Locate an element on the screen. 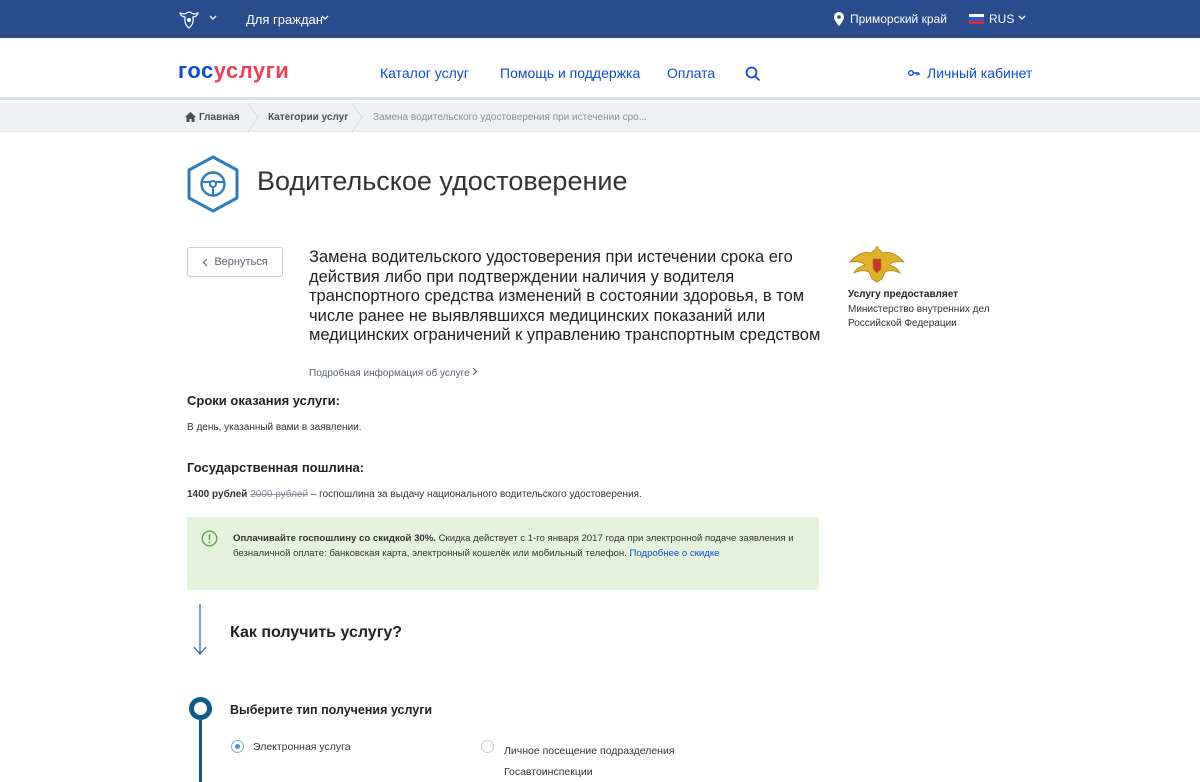  provider-label: Услугу предоставляет is located at coordinates (903, 294).